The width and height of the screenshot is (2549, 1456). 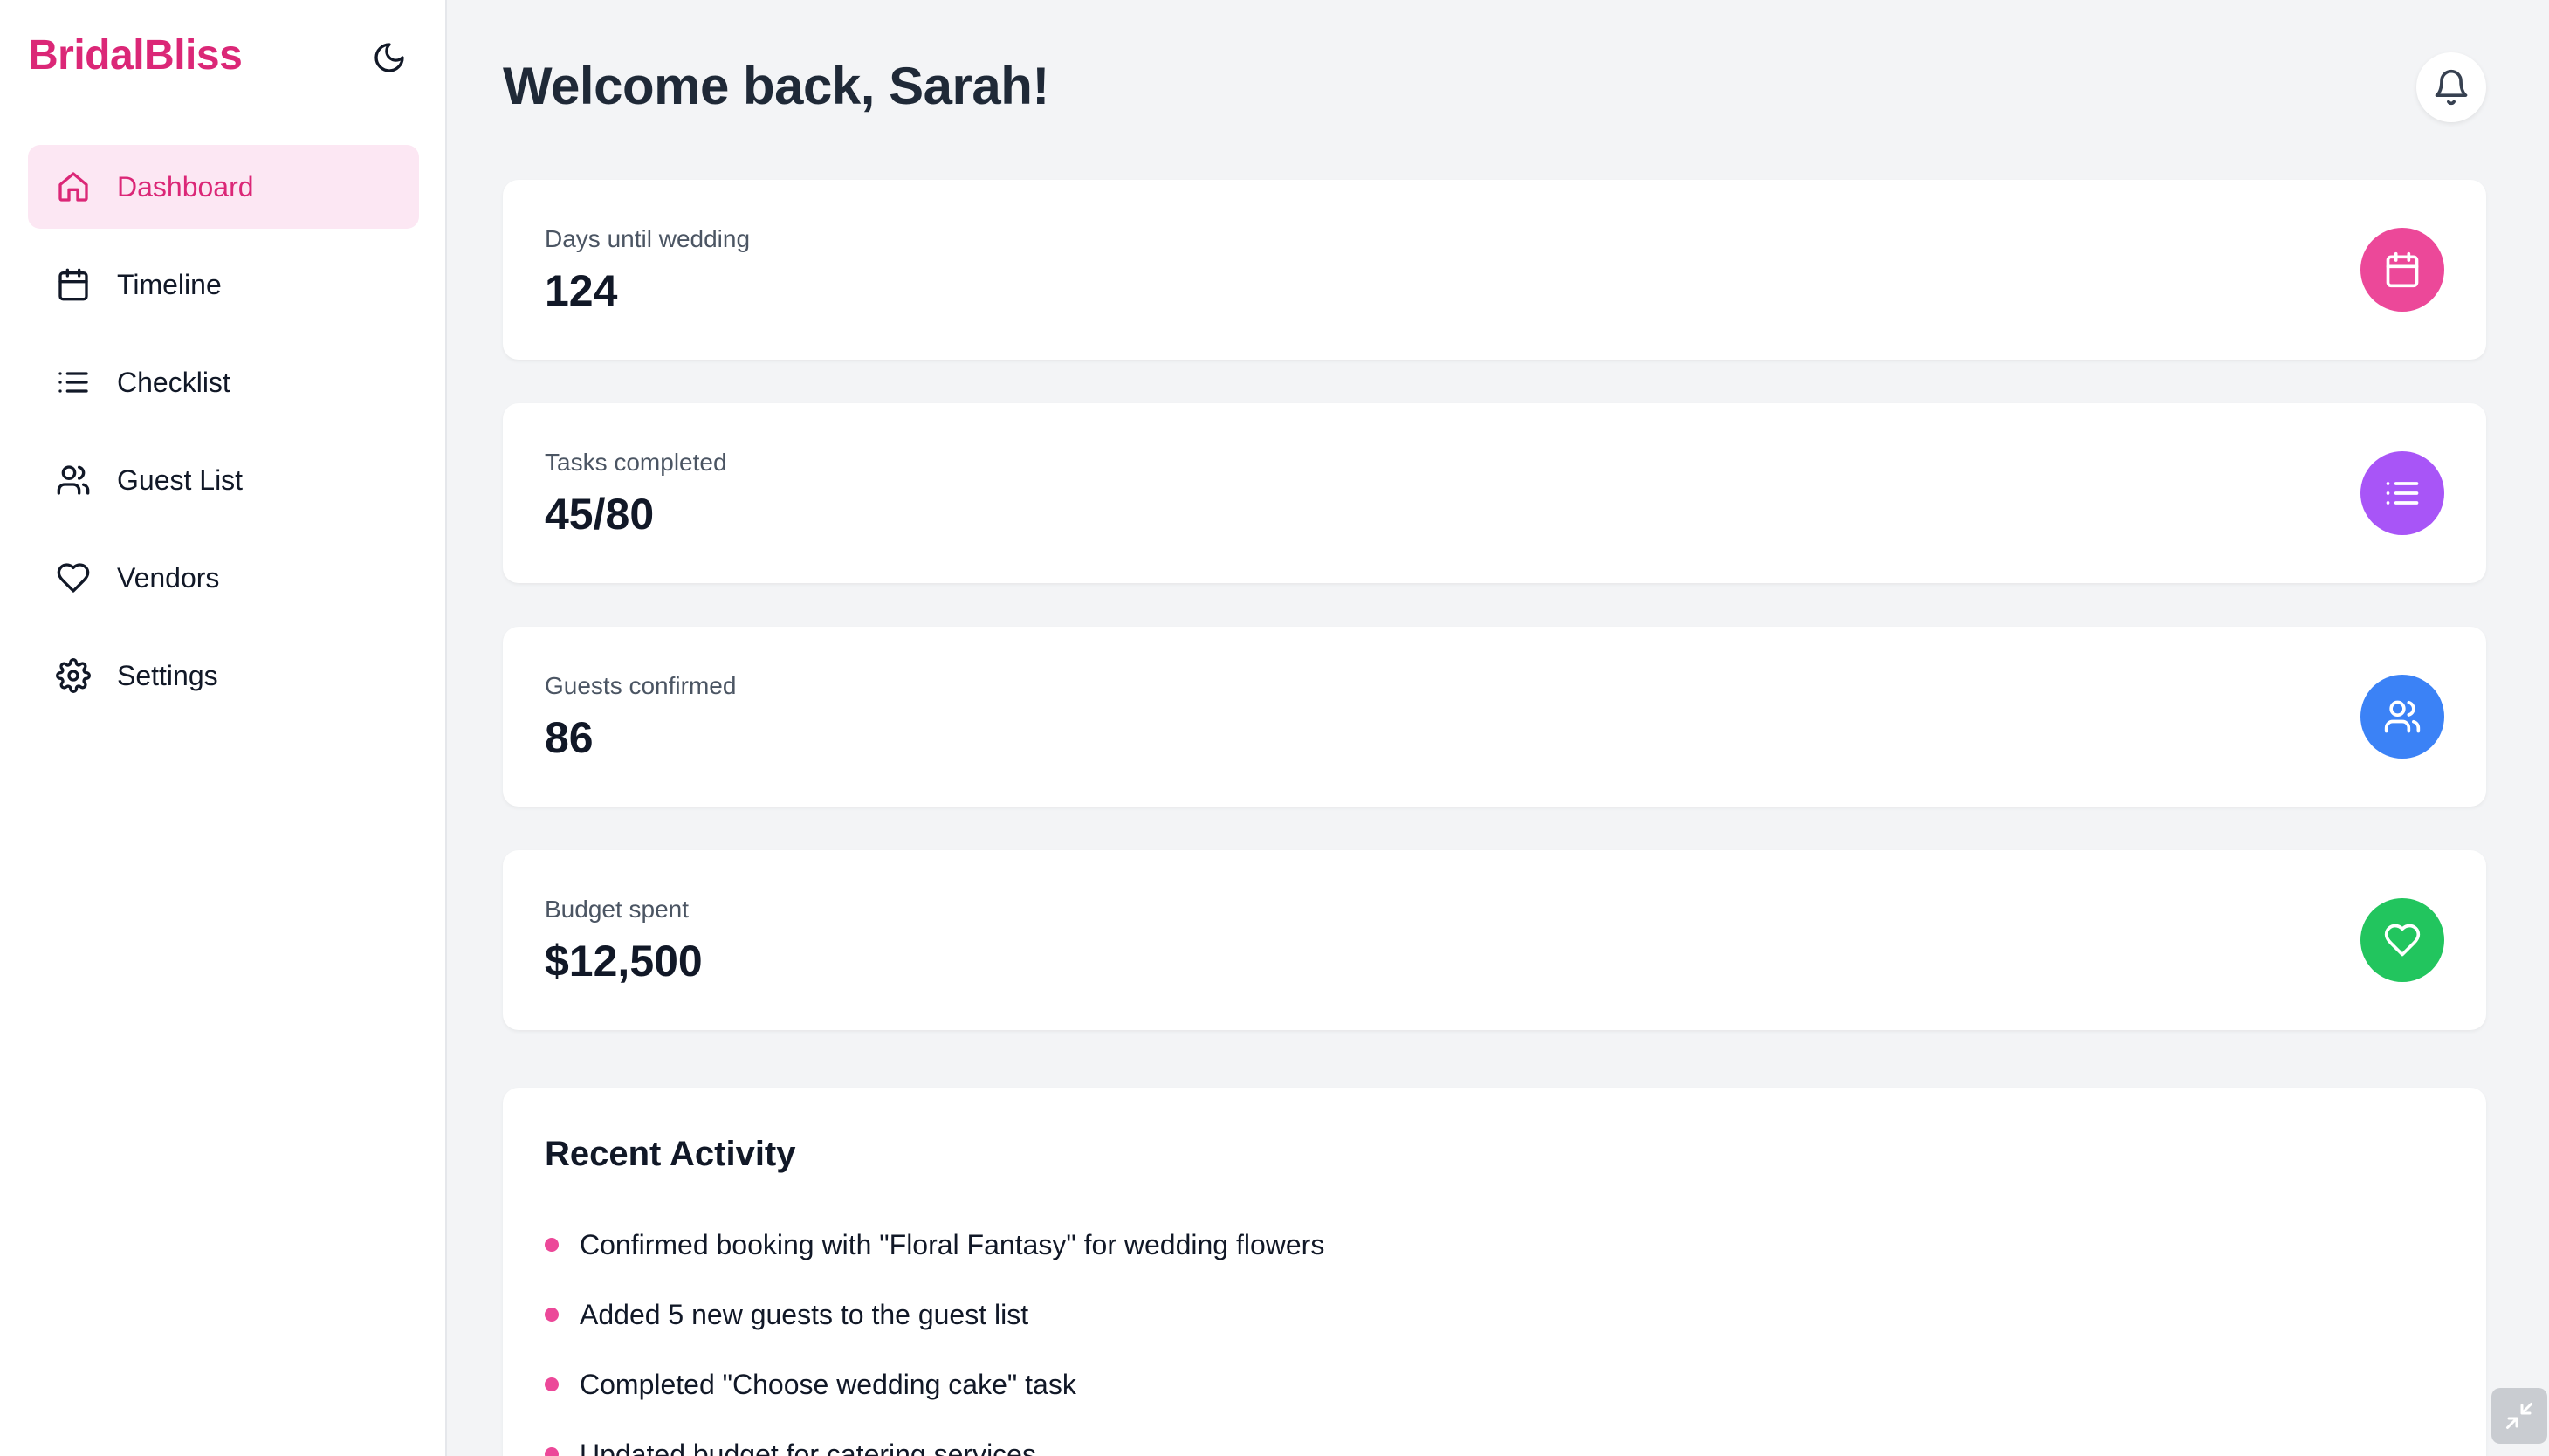 What do you see at coordinates (1494, 493) in the screenshot?
I see `stat-card-tasks-completed: Tasks completed 45/80` at bounding box center [1494, 493].